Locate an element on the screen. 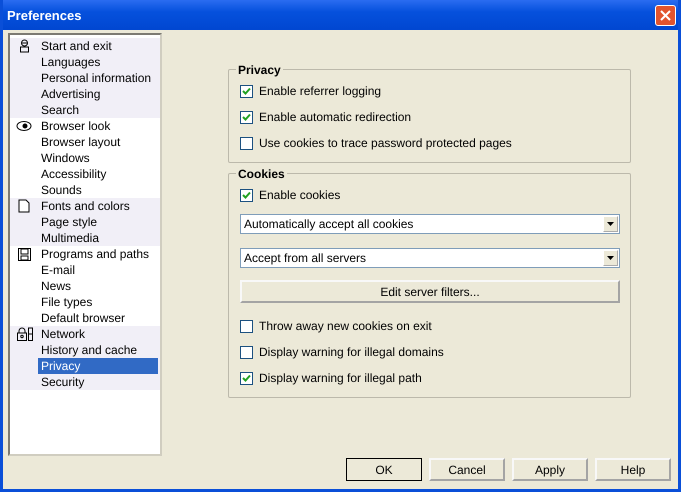 The image size is (681, 492). checkbox-label: Throw away new cookies on exit is located at coordinates (345, 326).